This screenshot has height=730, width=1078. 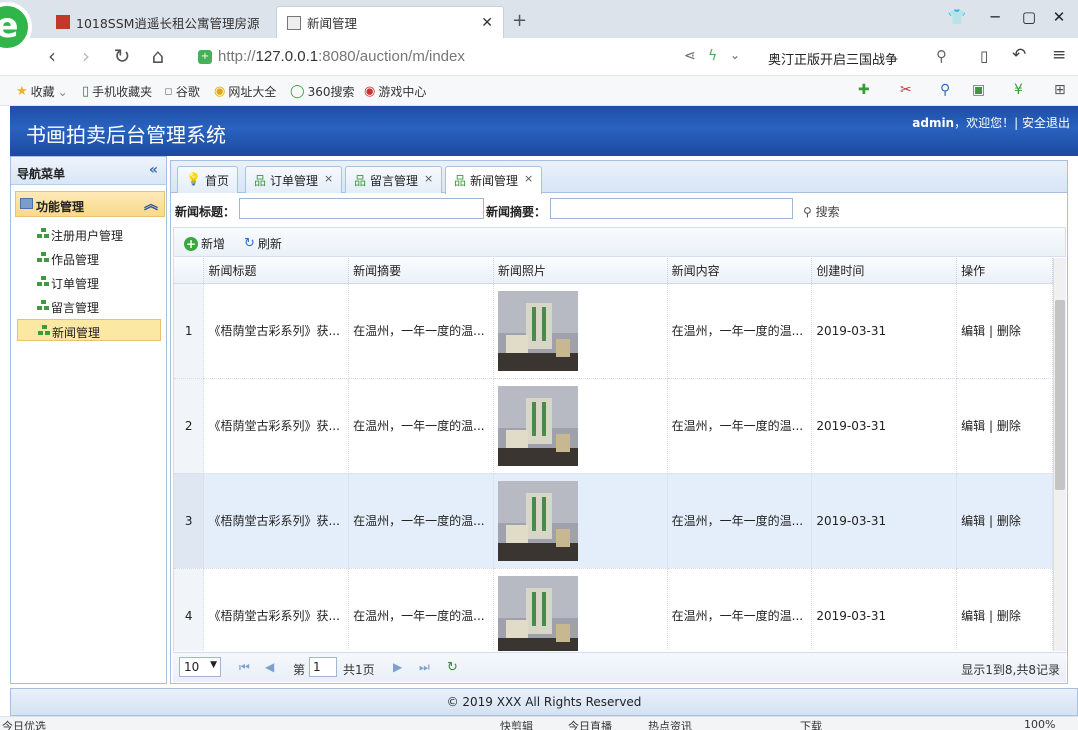 I want to click on close-tab-icon: ✕, so click(x=487, y=23).